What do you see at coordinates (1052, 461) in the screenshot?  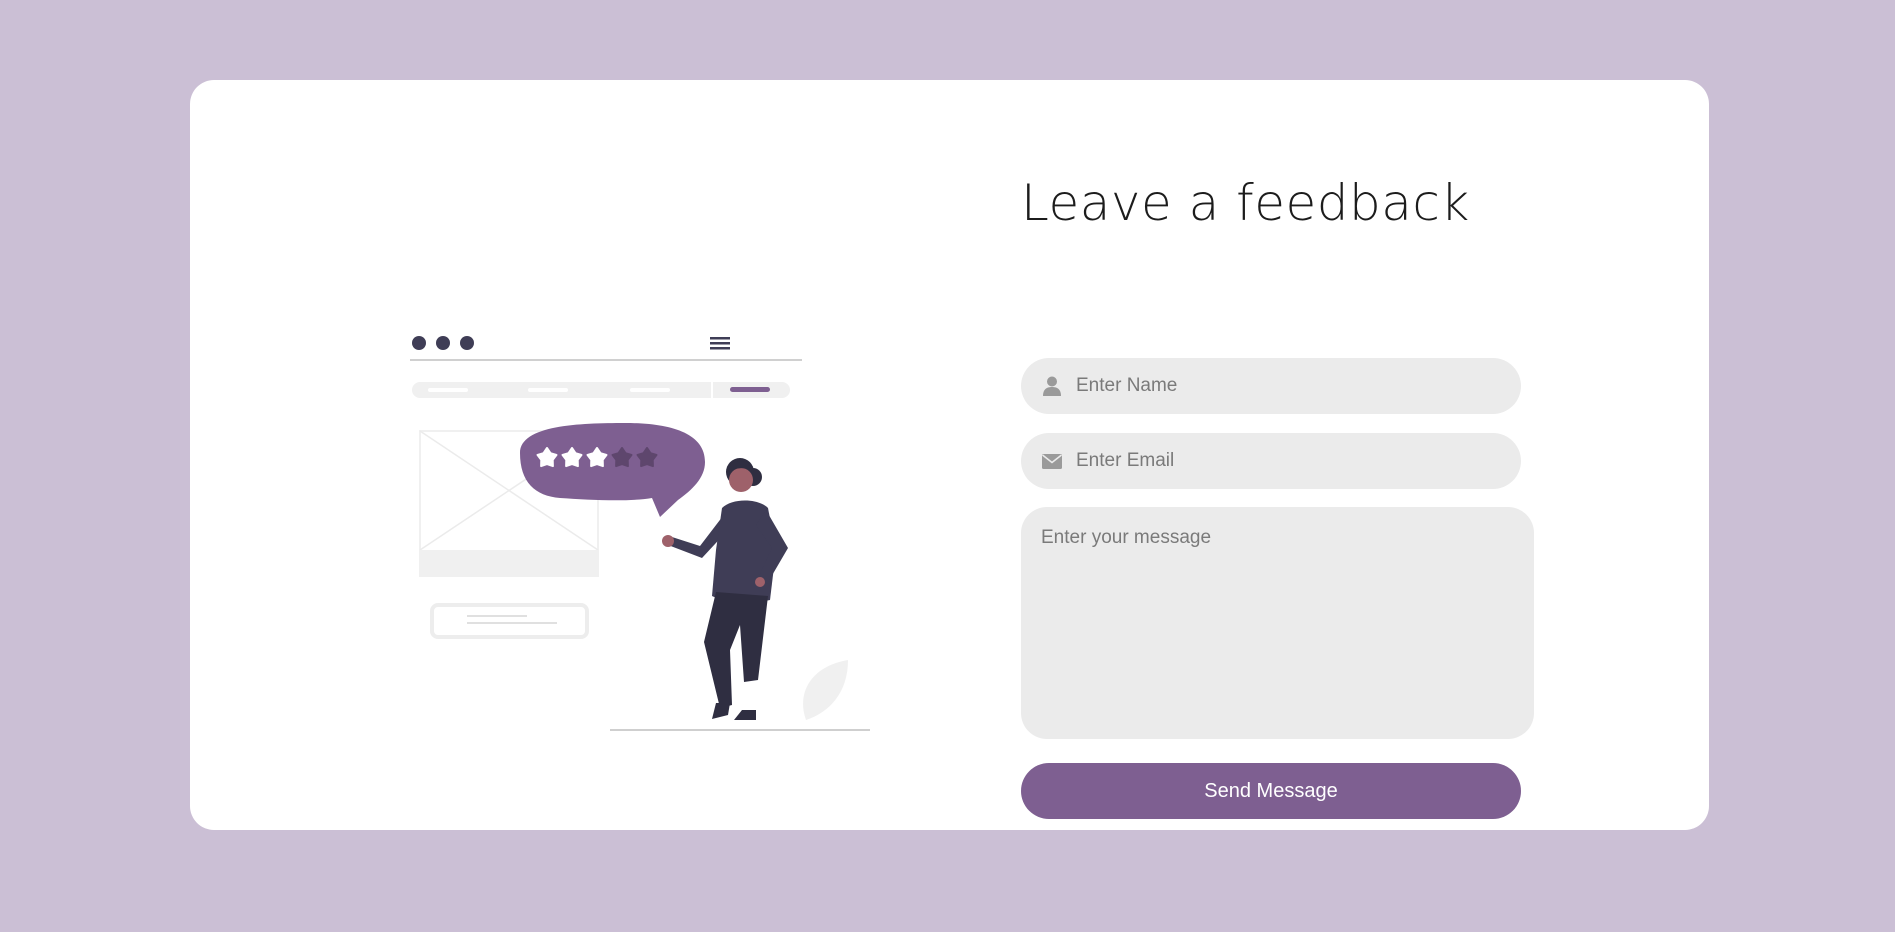 I see `envelope-icon` at bounding box center [1052, 461].